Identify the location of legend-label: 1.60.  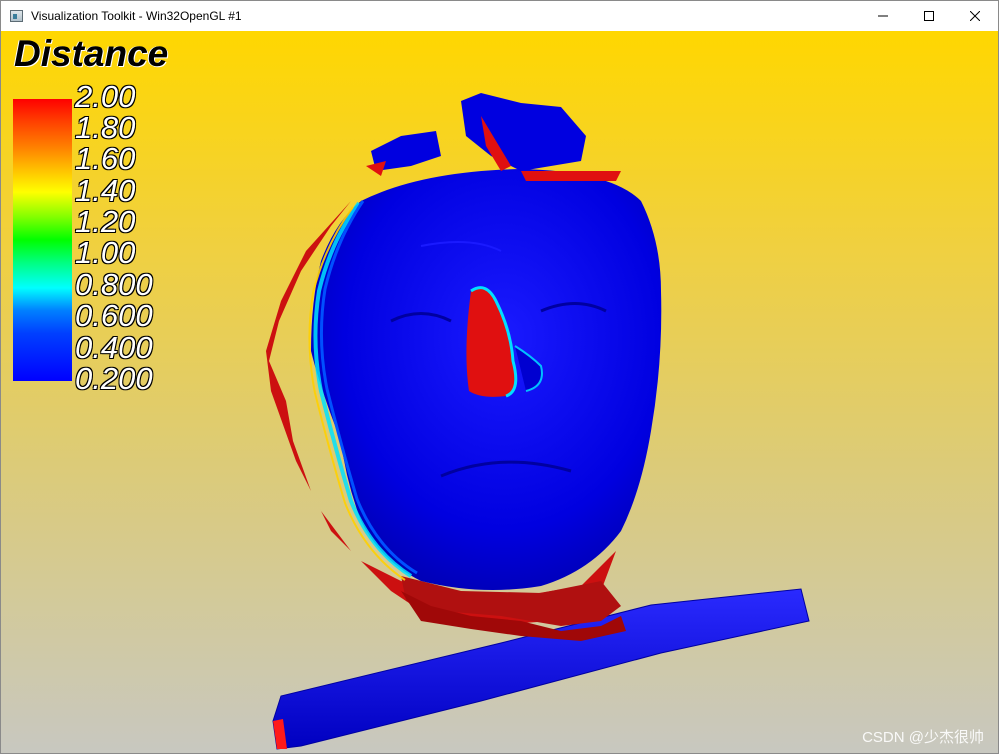
(105, 158).